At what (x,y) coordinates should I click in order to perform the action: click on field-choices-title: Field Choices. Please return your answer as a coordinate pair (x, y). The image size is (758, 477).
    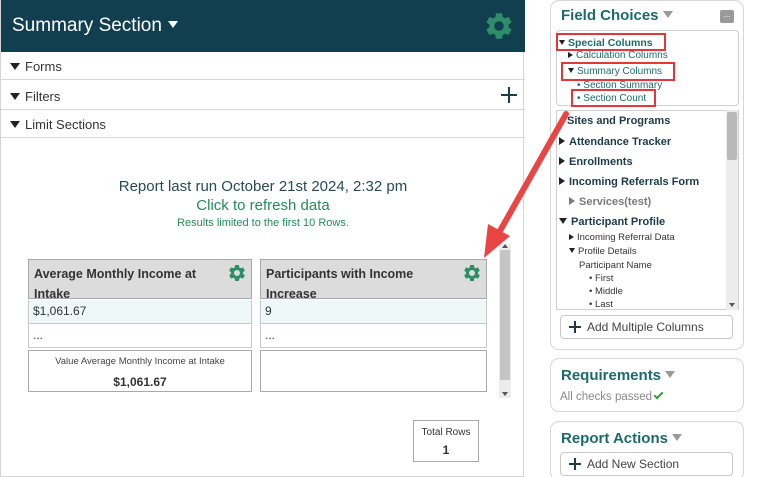
    Looking at the image, I should click on (610, 15).